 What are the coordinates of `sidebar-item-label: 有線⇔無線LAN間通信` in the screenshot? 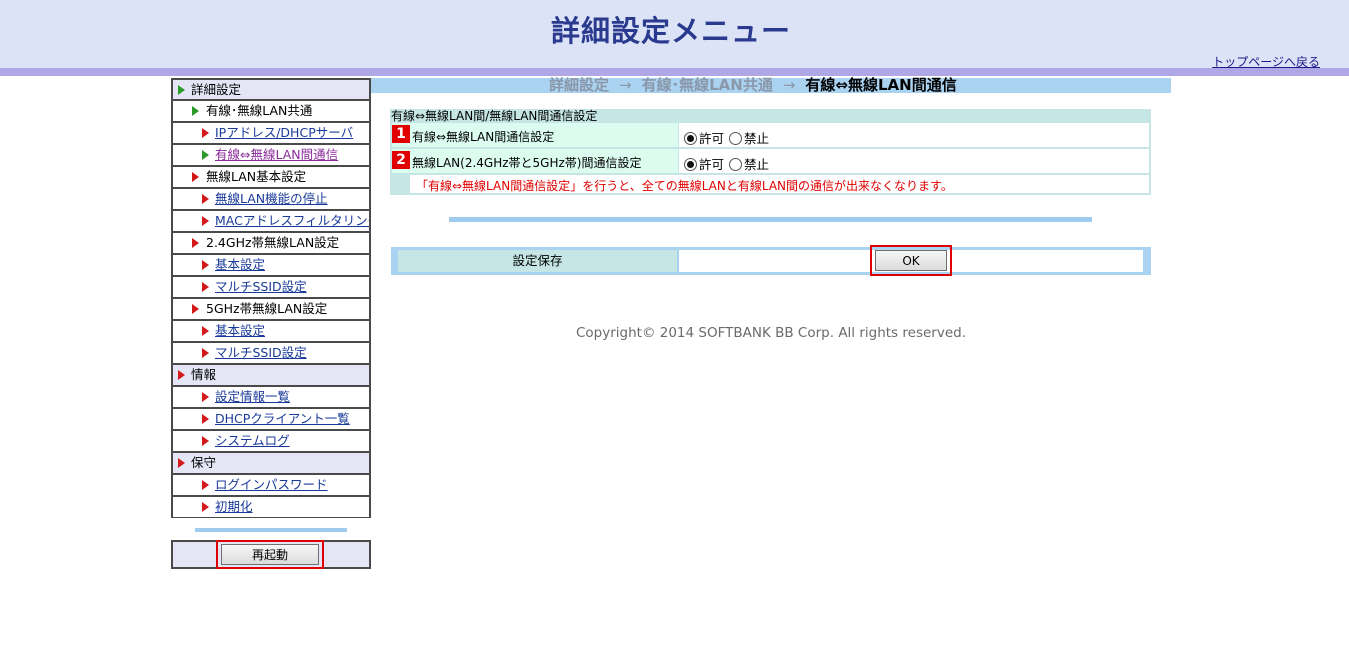 It's located at (276, 155).